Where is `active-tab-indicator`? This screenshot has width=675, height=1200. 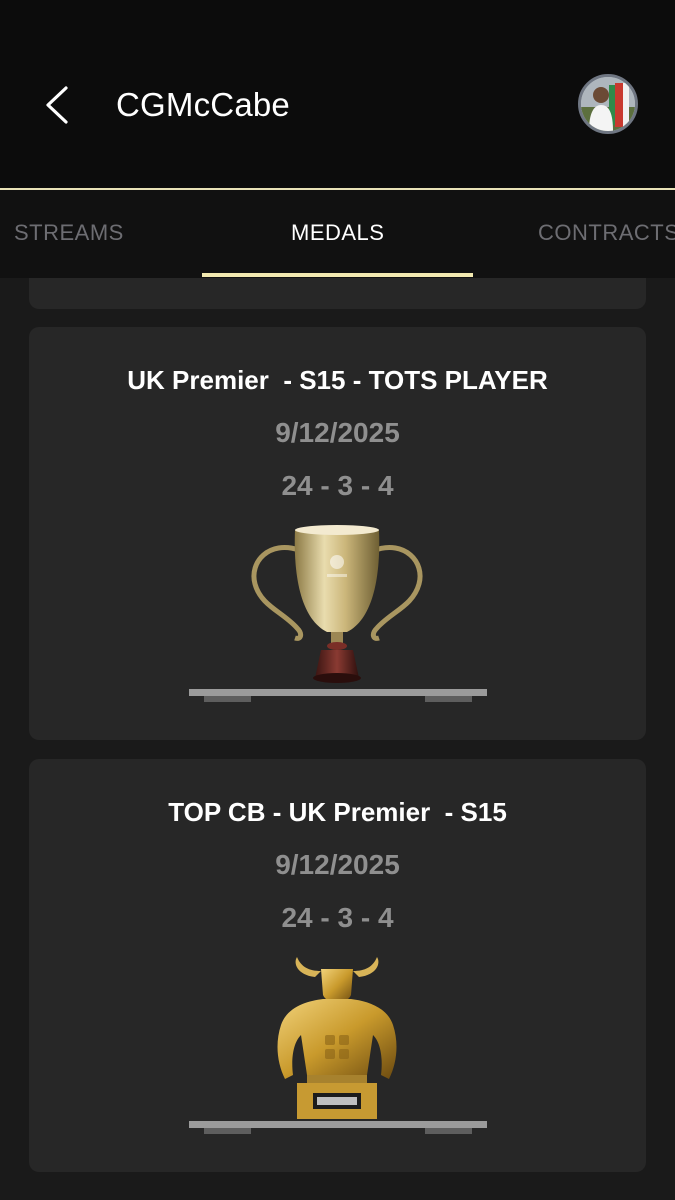 active-tab-indicator is located at coordinates (337, 275).